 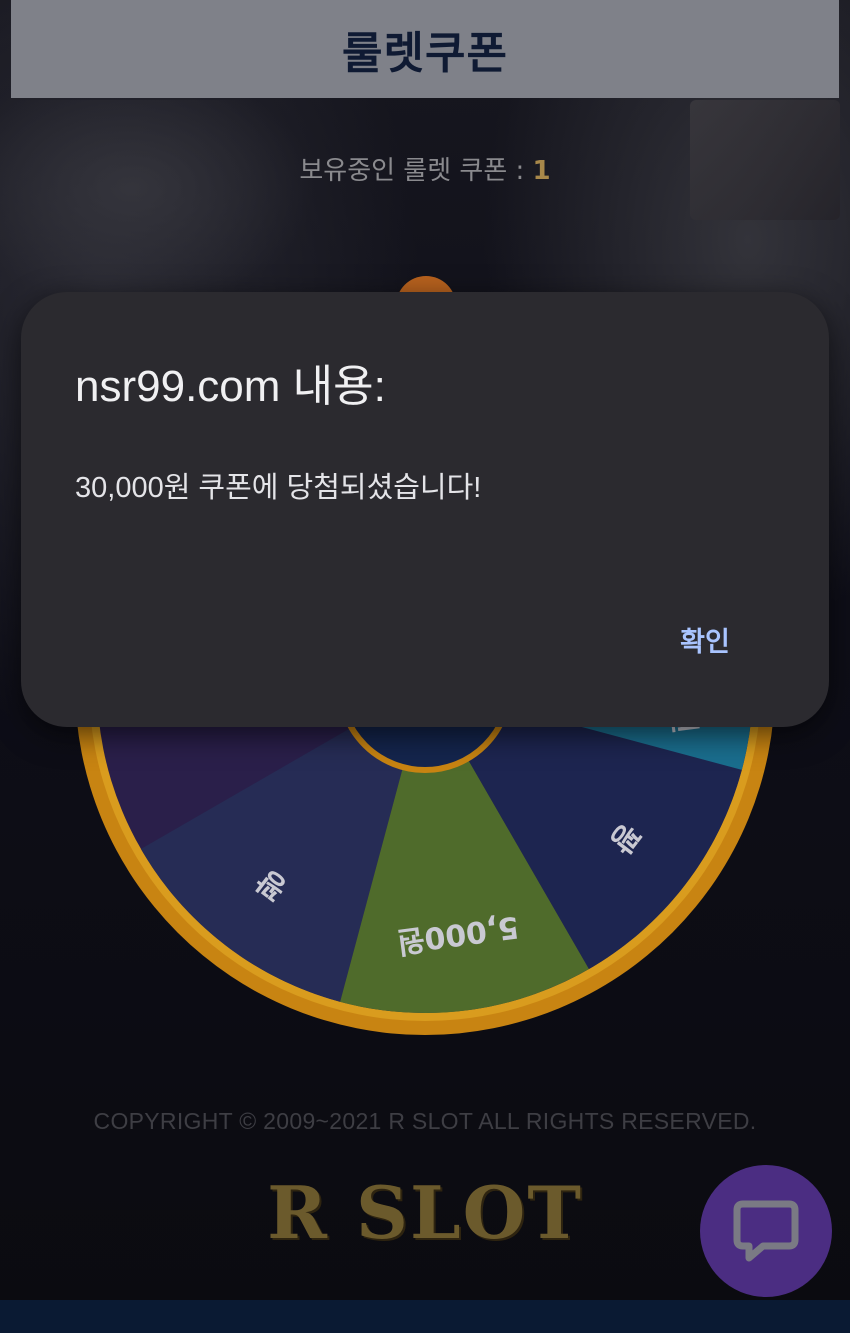 What do you see at coordinates (705, 639) in the screenshot?
I see `ok-button: 확인` at bounding box center [705, 639].